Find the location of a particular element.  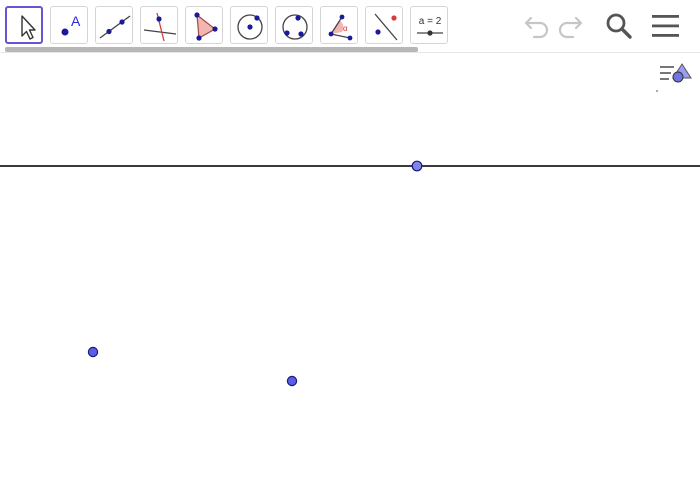

perpendicular-line-icon is located at coordinates (160, 27).